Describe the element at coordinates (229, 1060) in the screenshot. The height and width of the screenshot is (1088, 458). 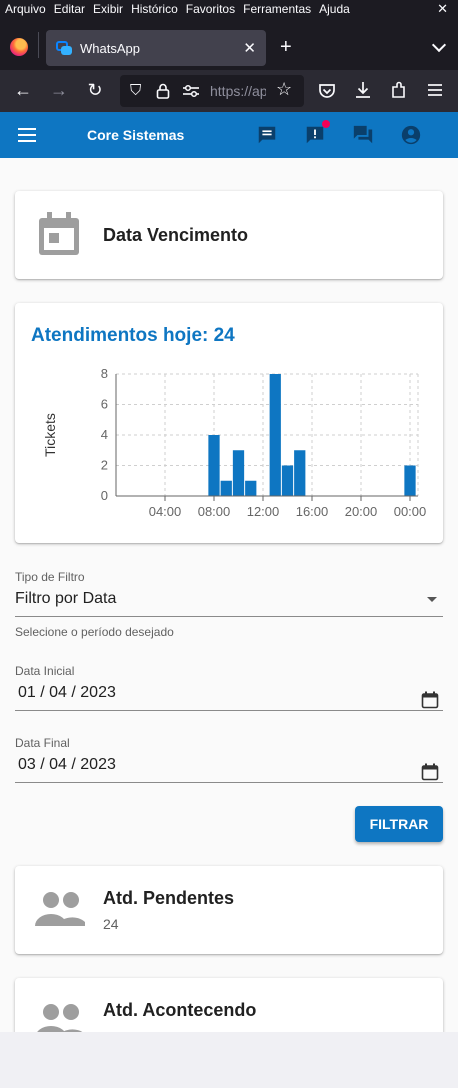
I see `bottom-area` at that location.